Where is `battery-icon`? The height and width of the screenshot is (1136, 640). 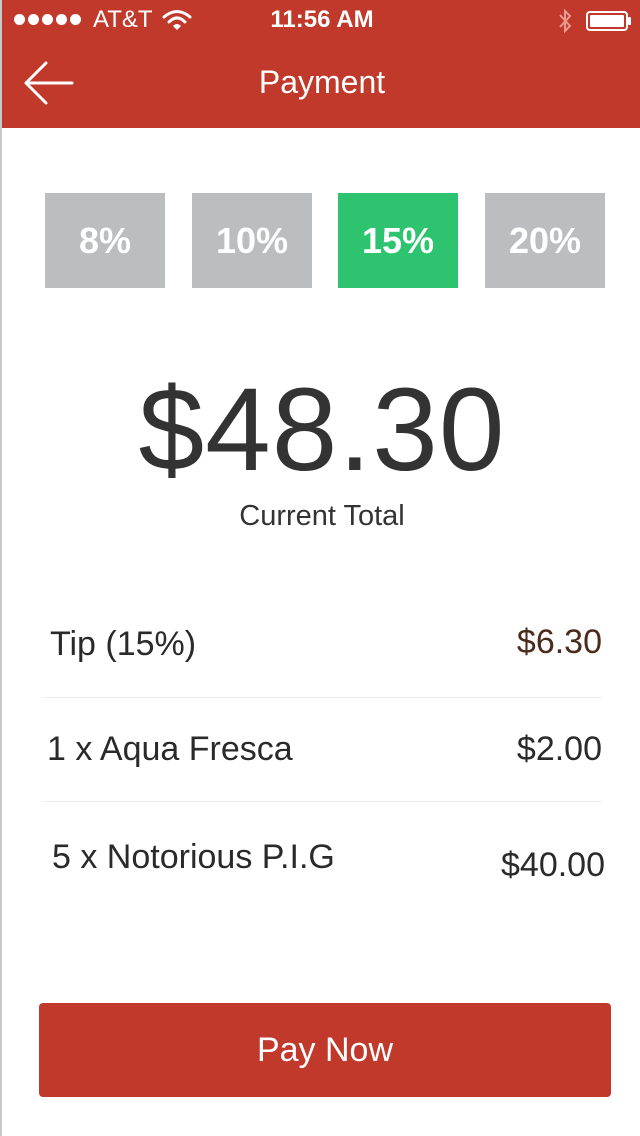
battery-icon is located at coordinates (608, 21).